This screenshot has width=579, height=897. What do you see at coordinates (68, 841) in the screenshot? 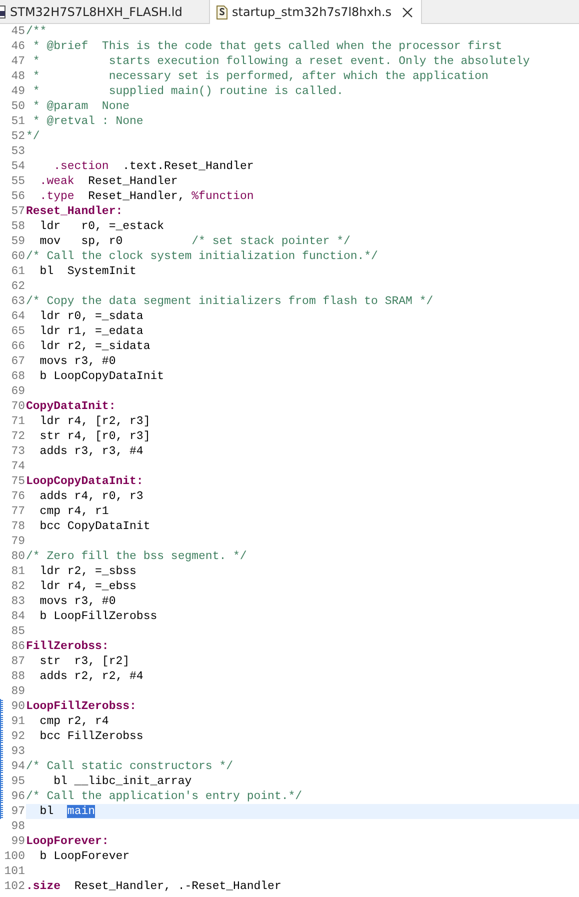
I see `code-line: LoopForever:` at bounding box center [68, 841].